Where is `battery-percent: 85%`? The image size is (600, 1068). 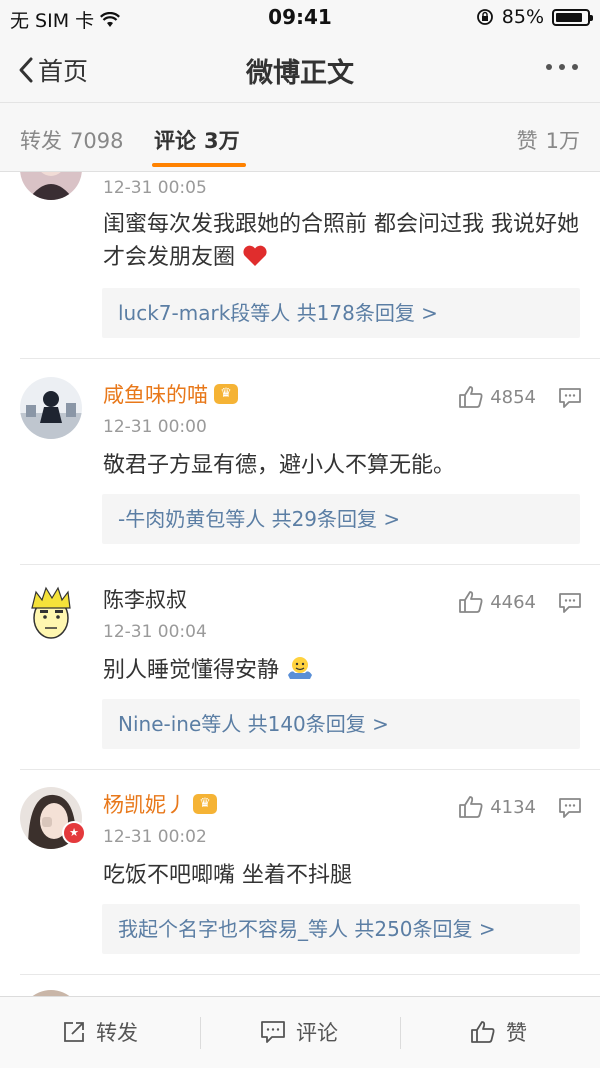
battery-percent: 85% is located at coordinates (522, 17).